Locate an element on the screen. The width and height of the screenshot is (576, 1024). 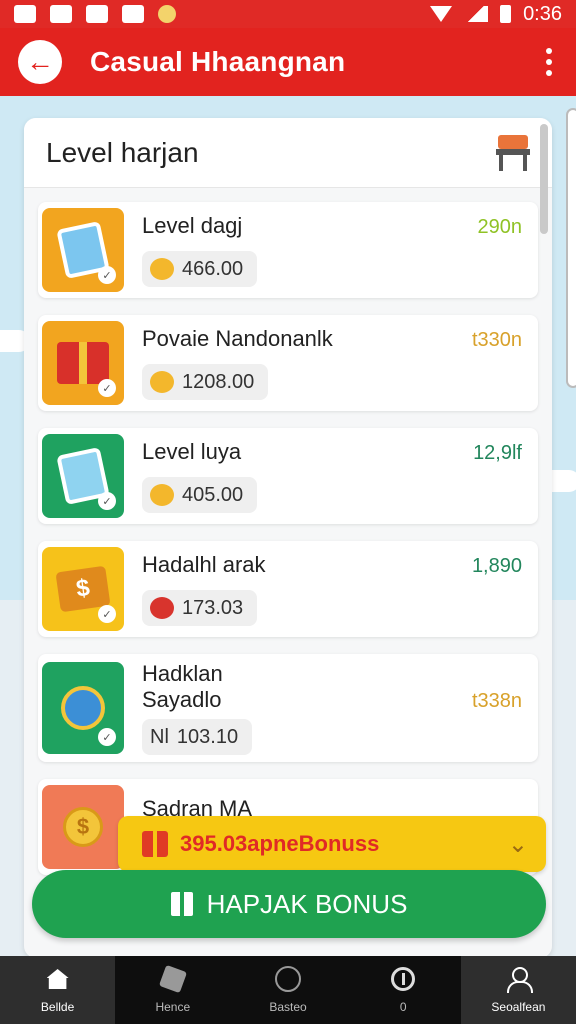
app-icon is located at coordinates (97, 14).